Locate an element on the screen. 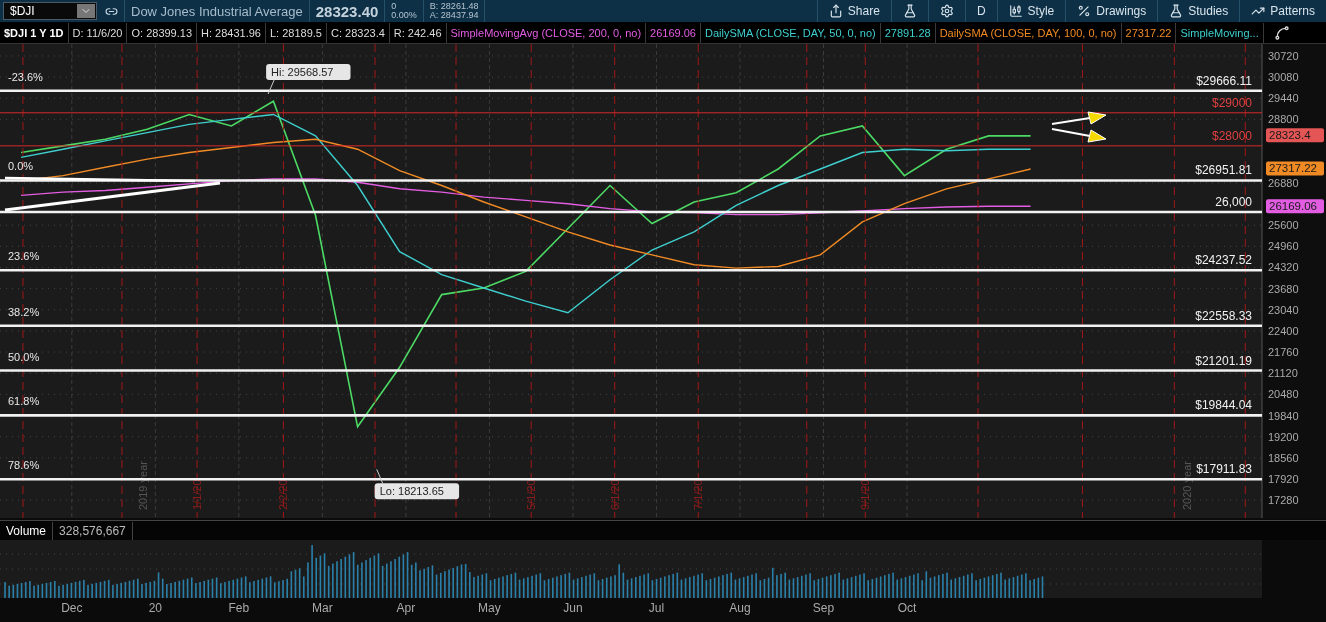  price-tag: 26169.06 is located at coordinates (1295, 206).